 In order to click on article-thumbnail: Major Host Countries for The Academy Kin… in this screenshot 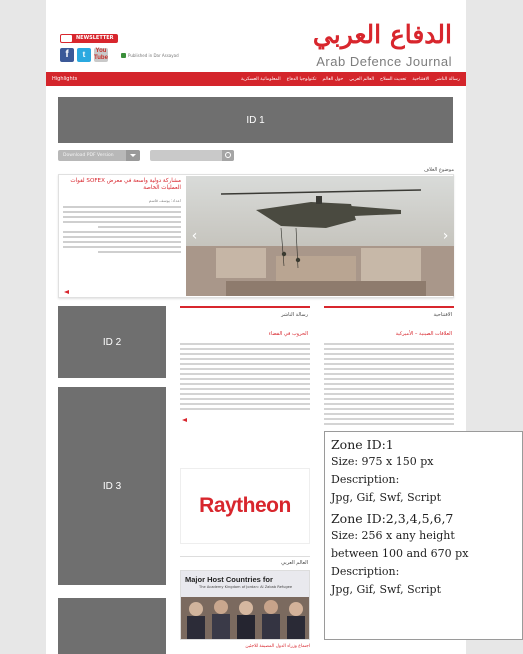, I will do `click(245, 605)`.